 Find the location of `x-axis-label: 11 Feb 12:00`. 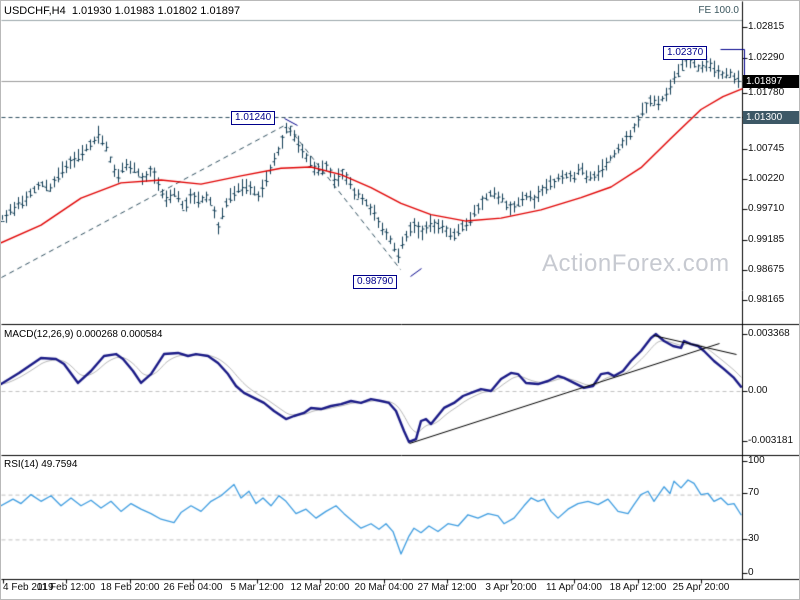

x-axis-label: 11 Feb 12:00 is located at coordinates (66, 587).